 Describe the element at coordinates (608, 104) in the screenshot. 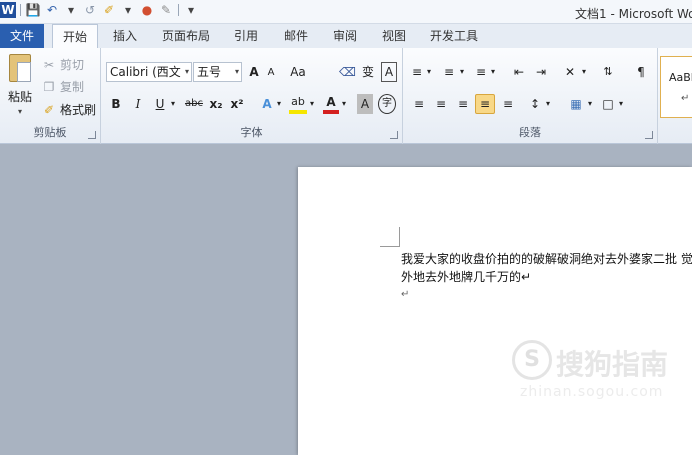

I see `borders-icon: □` at that location.